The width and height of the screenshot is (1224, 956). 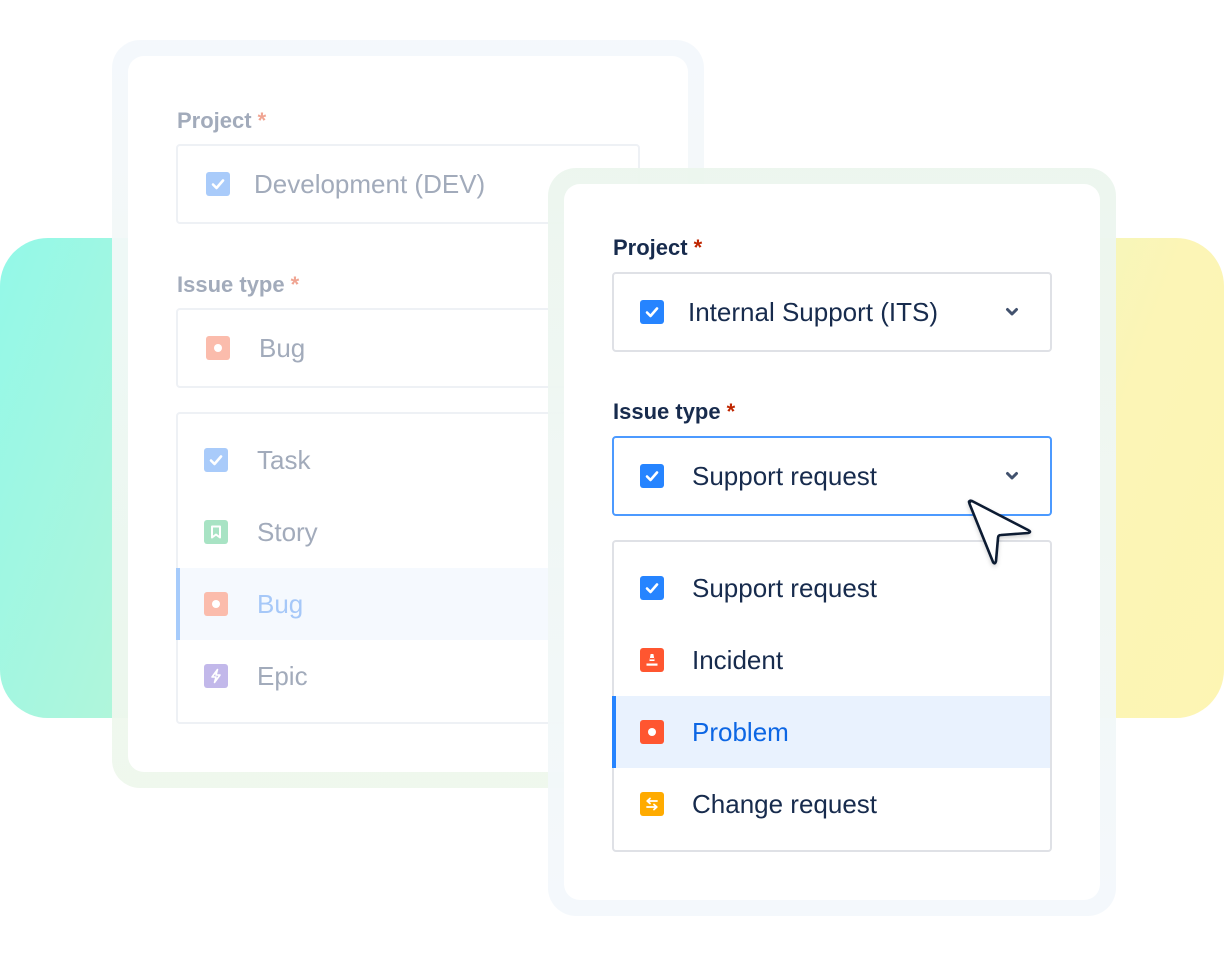 What do you see at coordinates (652, 660) in the screenshot?
I see `incident-cone-icon` at bounding box center [652, 660].